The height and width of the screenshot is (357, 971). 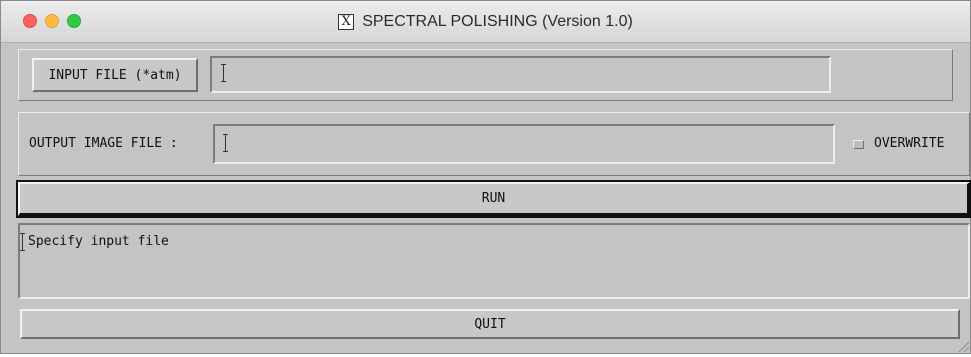 I want to click on title-group: X SPECTRAL POLISHING (Version 1.0), so click(x=485, y=21).